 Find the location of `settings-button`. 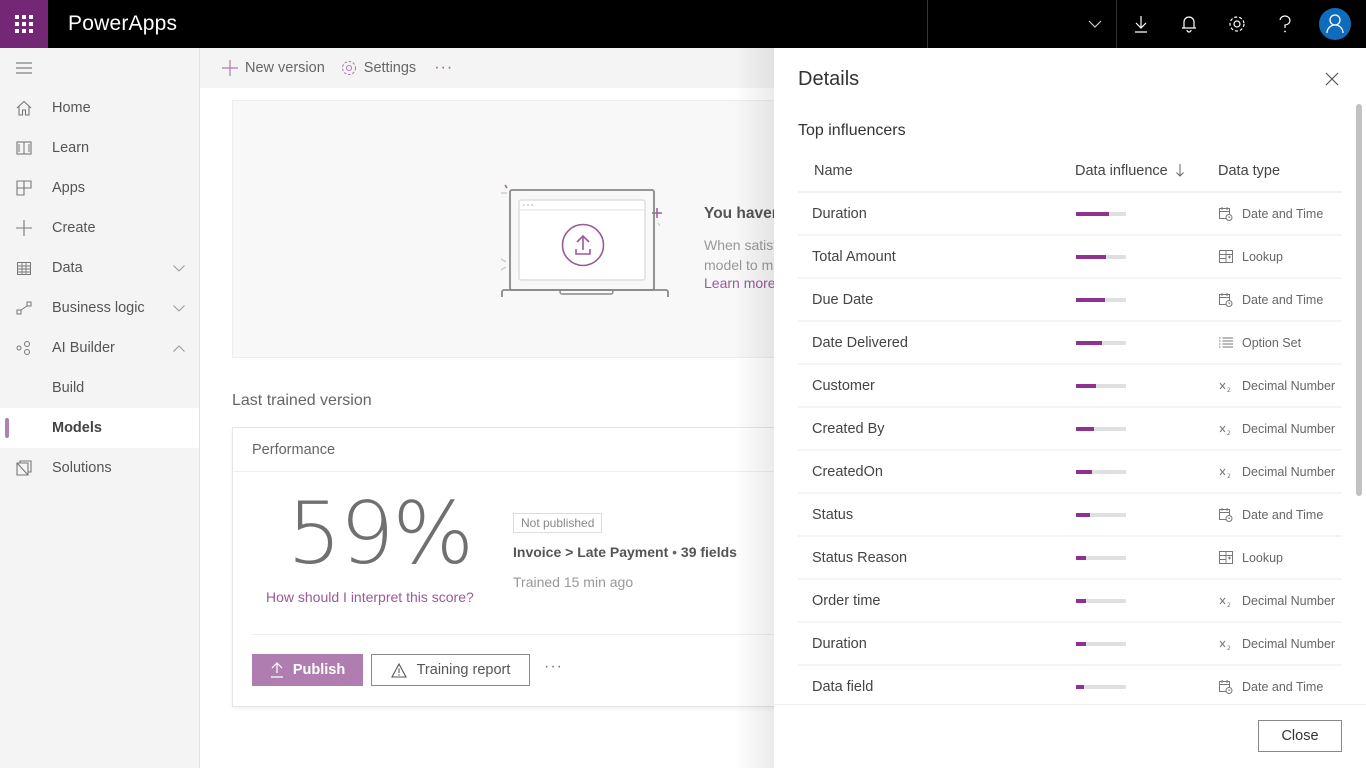

settings-button is located at coordinates (1237, 24).